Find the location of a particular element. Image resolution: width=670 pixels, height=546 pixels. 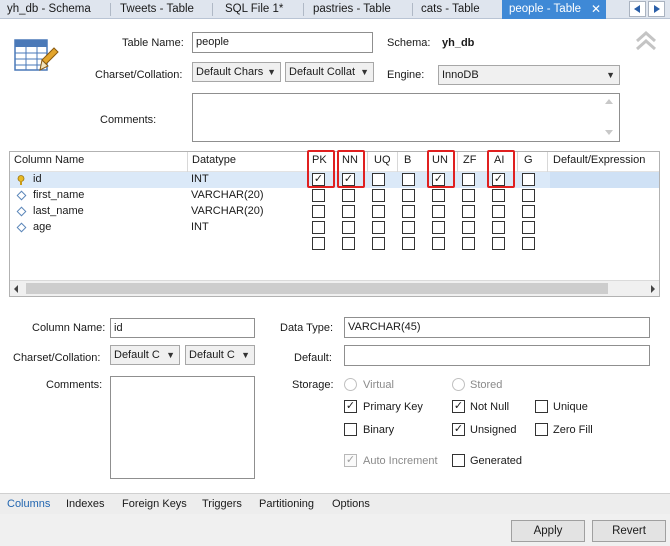

subtab-partitioning: Partitioning is located at coordinates (286, 504).